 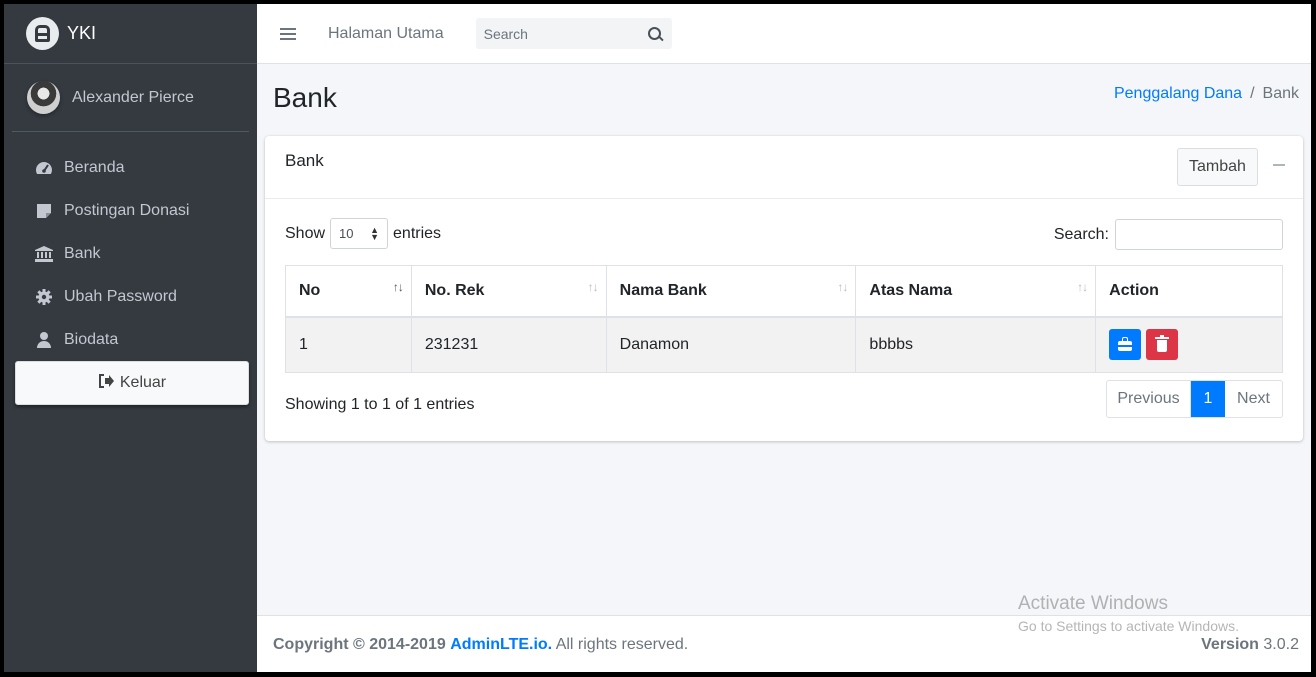 I want to click on cell-nama-bank: Danamon, so click(x=731, y=344).